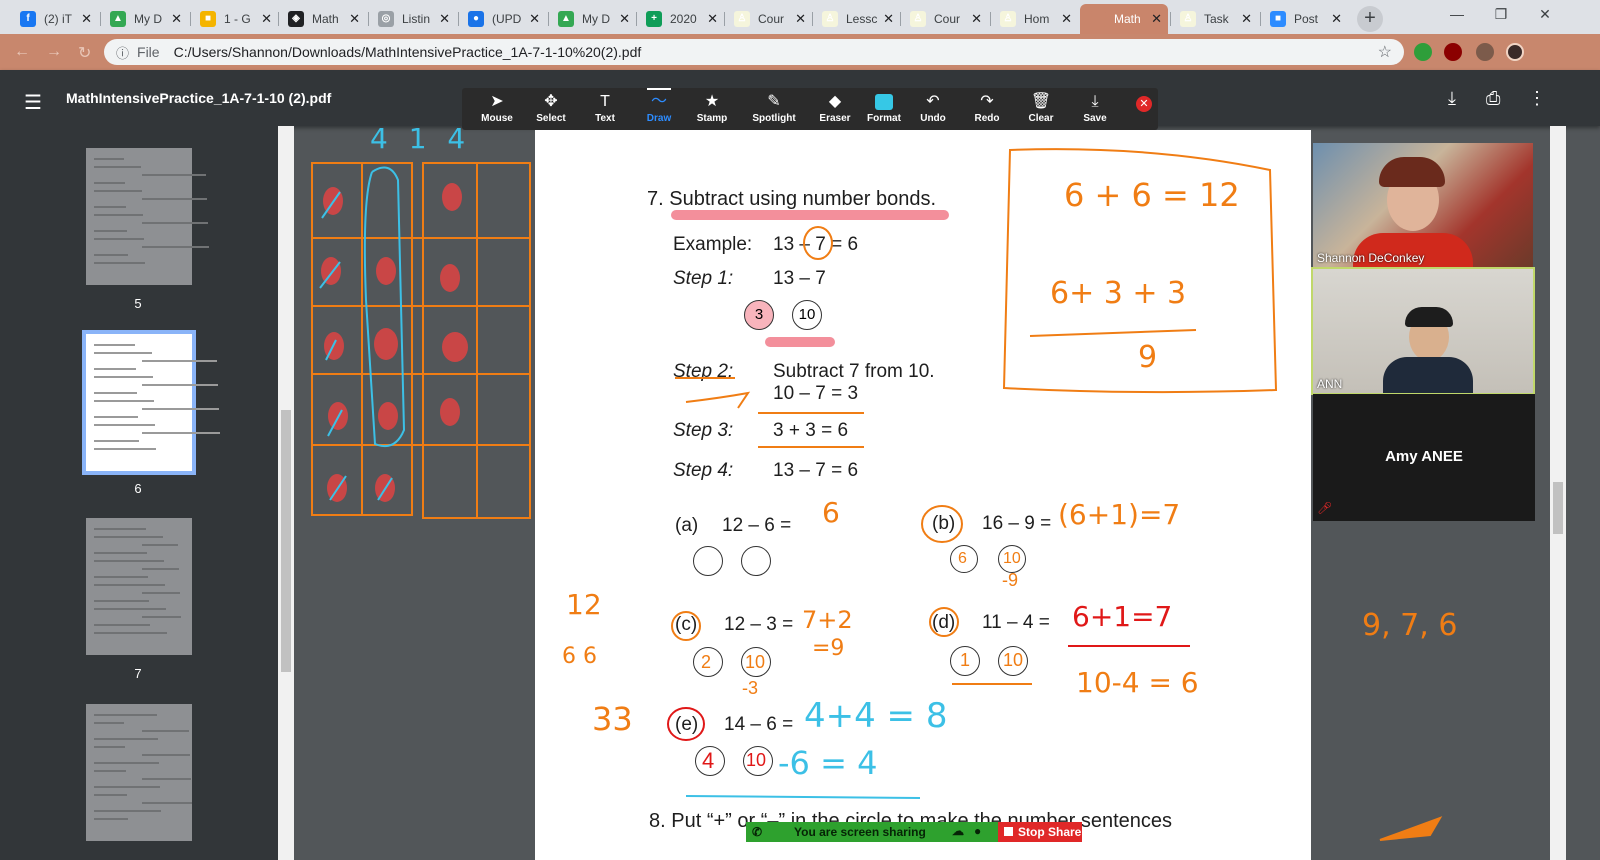  I want to click on save-icon: ⤓, so click(1095, 101).